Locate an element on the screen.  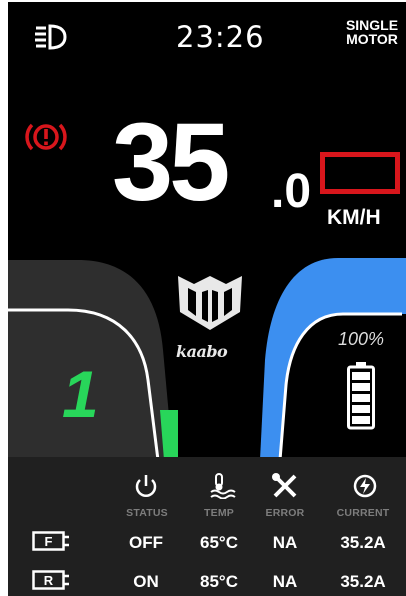
temperature-icon is located at coordinates (223, 486).